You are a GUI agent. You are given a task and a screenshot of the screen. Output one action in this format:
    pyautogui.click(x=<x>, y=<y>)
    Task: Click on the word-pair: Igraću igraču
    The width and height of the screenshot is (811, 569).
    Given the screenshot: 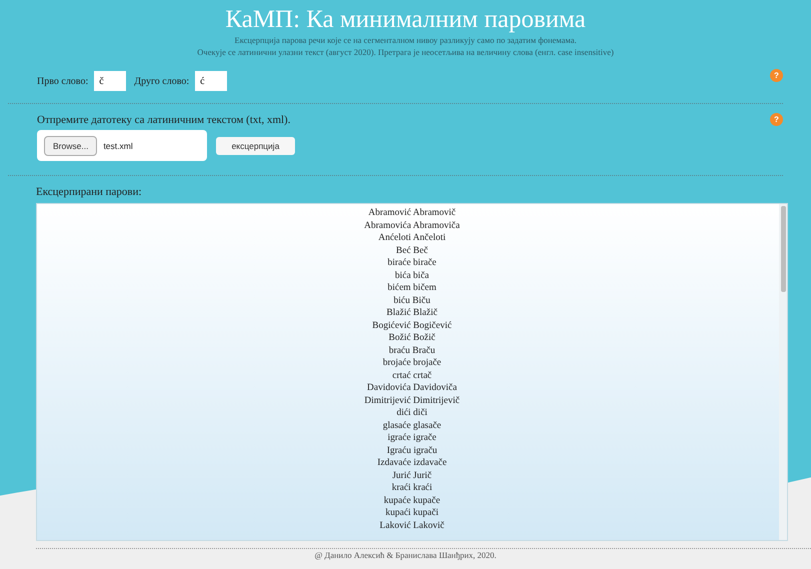 What is the action you would take?
    pyautogui.click(x=412, y=450)
    